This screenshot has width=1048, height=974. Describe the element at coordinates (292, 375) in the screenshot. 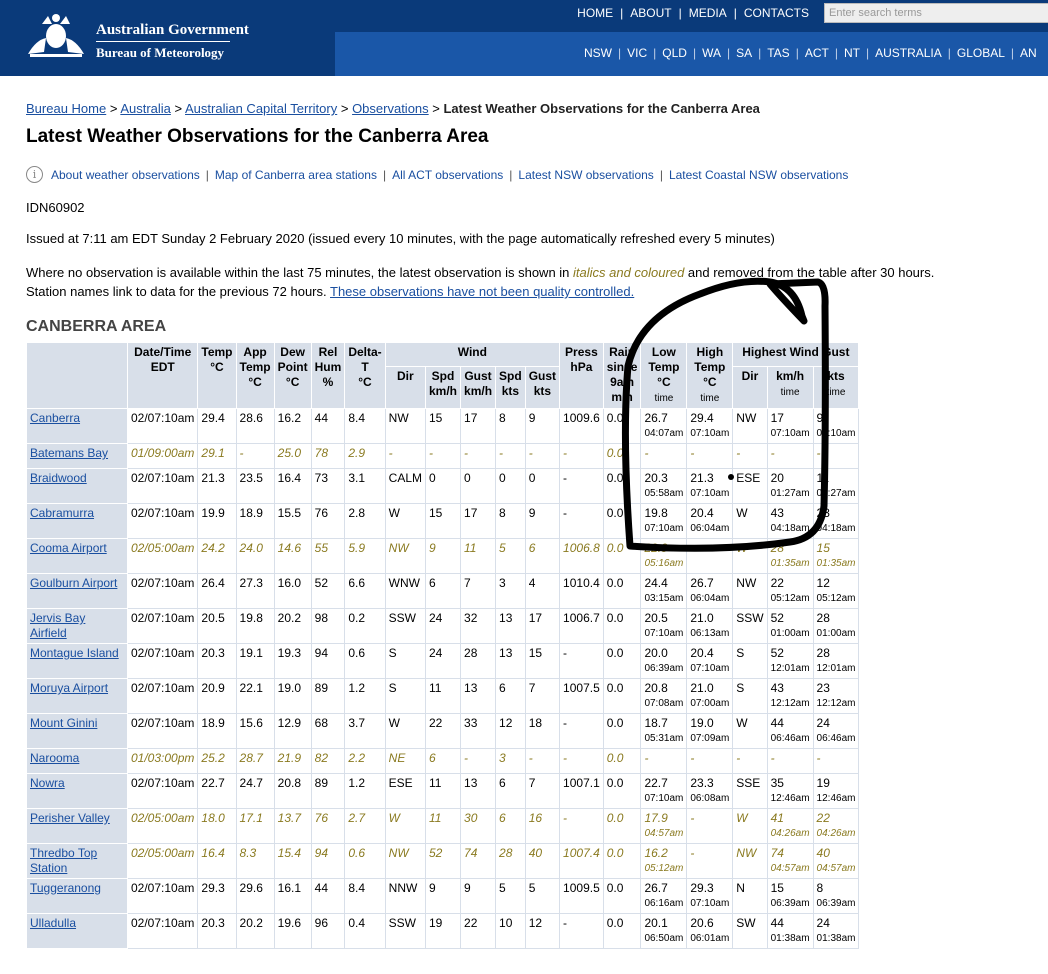

I see `dew-point-header: Dew Point °C` at that location.